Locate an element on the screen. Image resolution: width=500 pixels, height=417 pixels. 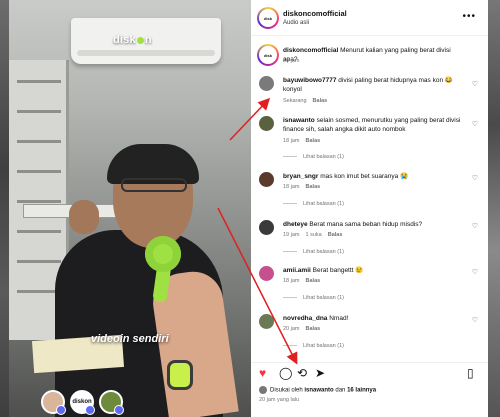
comment-text: bryan_sngr mas kon imut bet suaranya 😭 is located at coordinates (374, 176).